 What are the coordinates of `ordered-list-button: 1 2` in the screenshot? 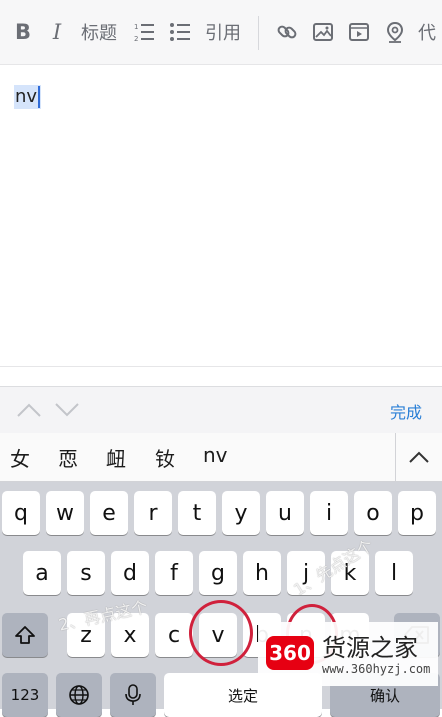 It's located at (144, 32).